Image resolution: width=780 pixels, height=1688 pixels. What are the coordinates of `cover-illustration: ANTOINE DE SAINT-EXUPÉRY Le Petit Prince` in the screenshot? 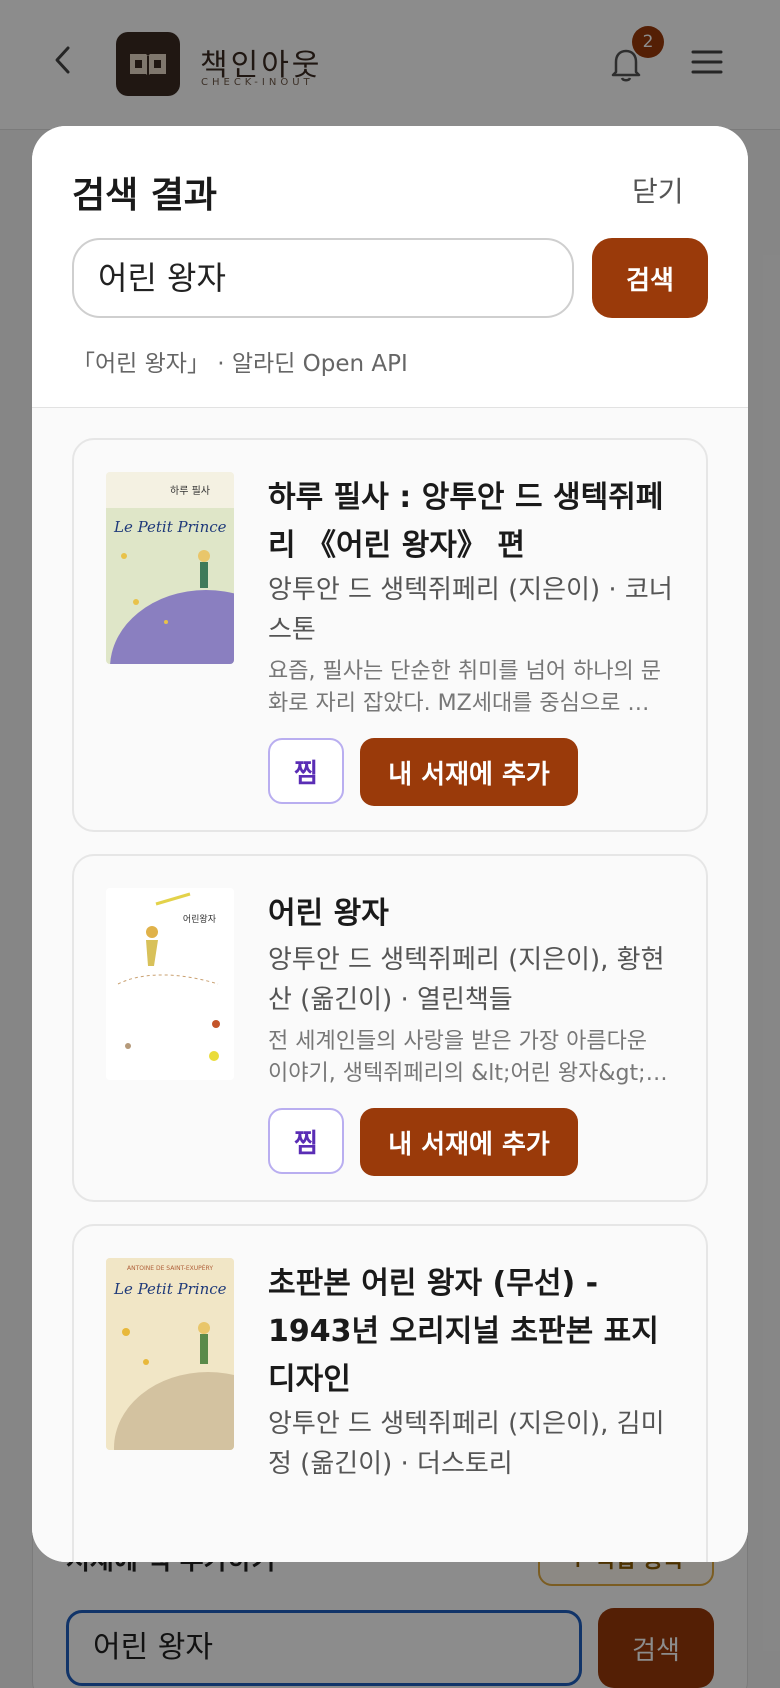 It's located at (170, 1354).